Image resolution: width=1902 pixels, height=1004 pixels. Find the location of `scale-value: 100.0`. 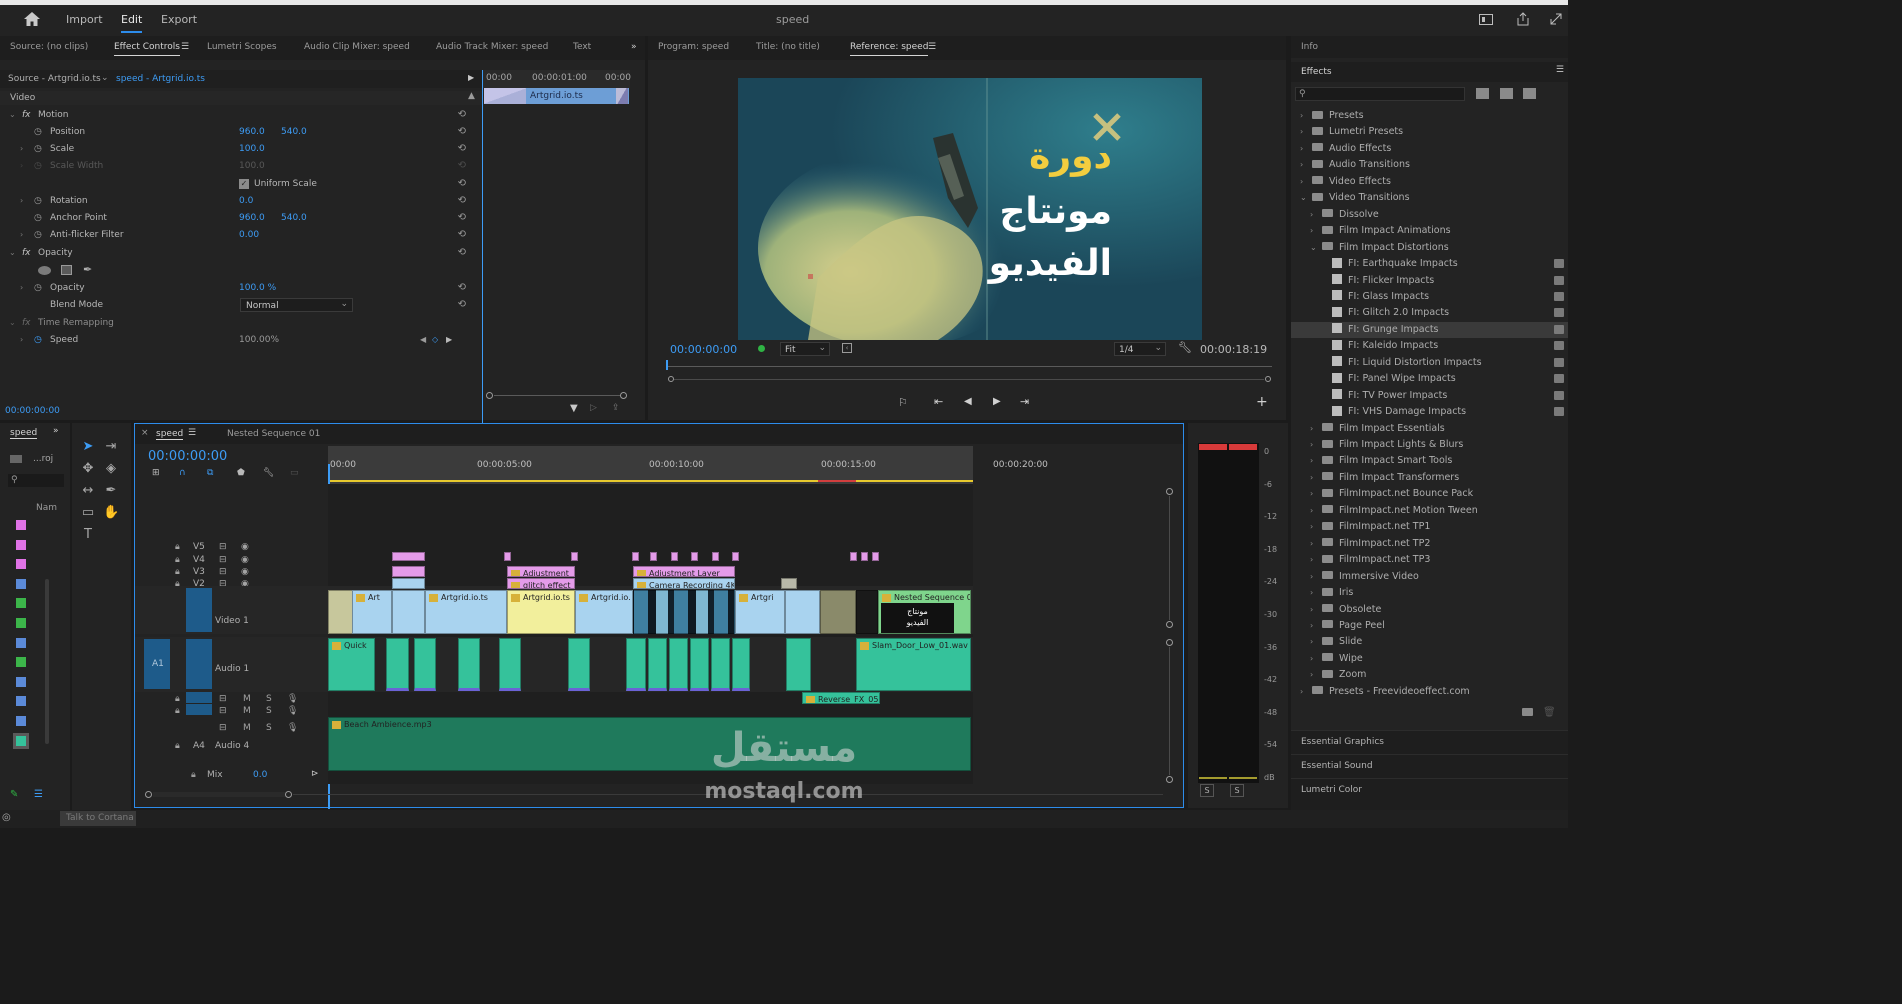

scale-value: 100.0 is located at coordinates (252, 149).